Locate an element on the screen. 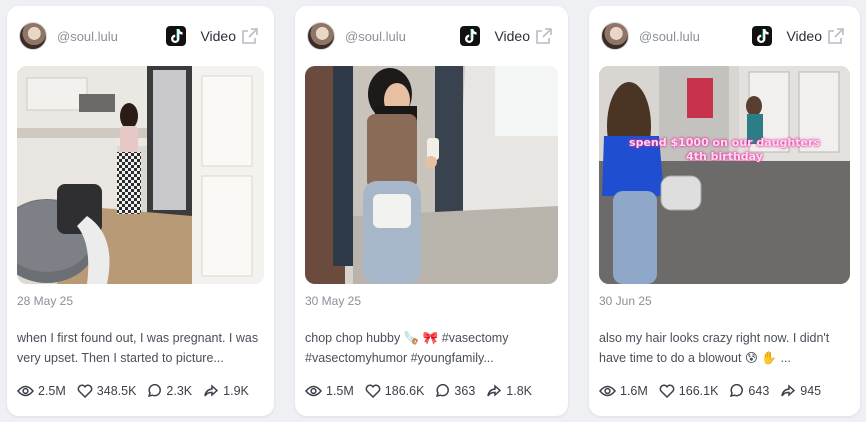  views-stat: 1.5M is located at coordinates (329, 391).